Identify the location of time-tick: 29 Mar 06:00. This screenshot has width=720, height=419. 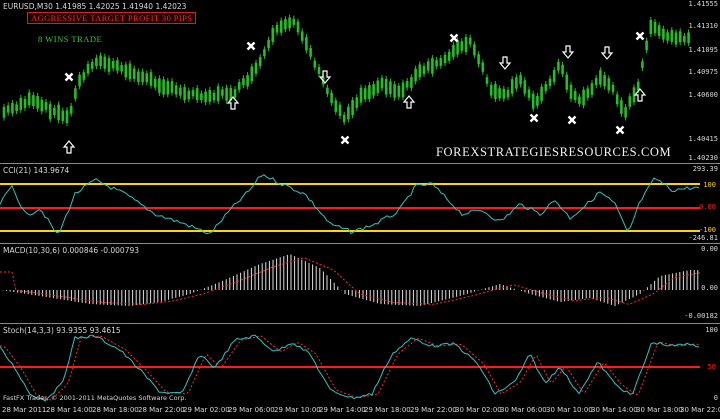
(251, 410).